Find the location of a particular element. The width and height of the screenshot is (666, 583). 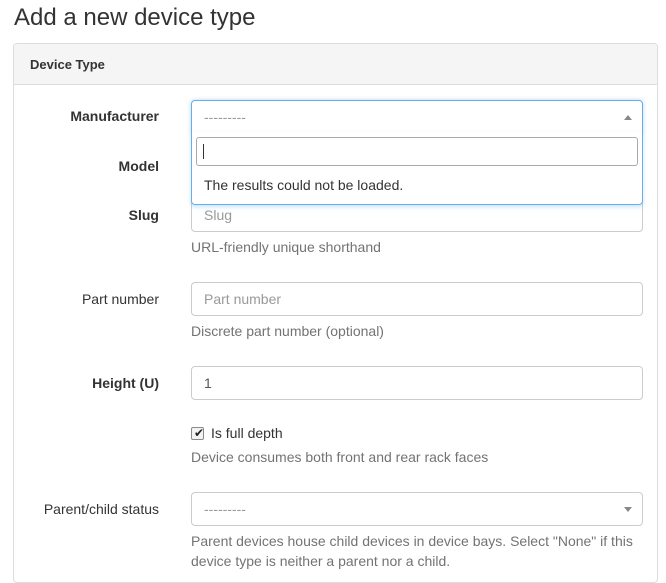

check-icon: ✔ is located at coordinates (199, 432).